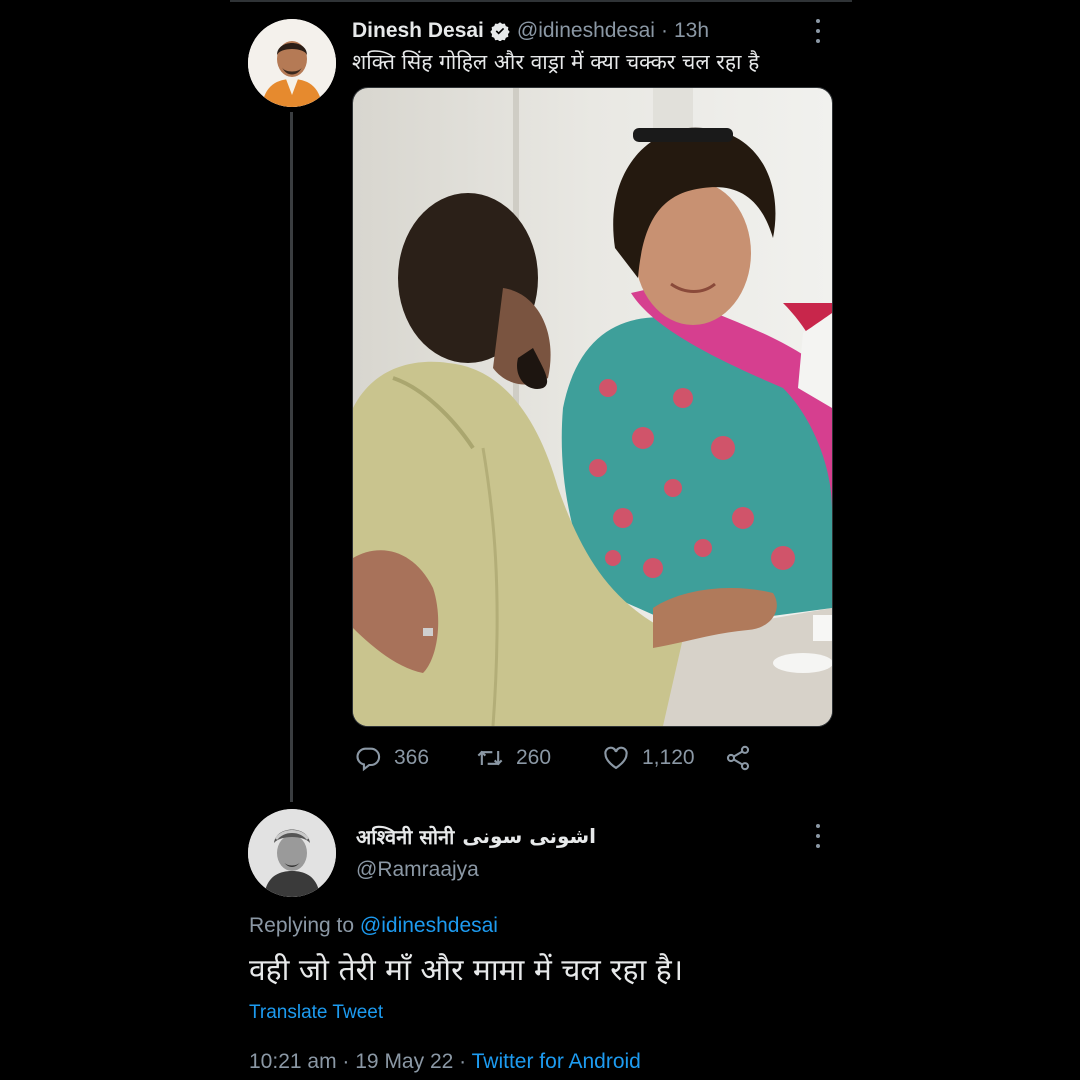 The width and height of the screenshot is (1080, 1080). I want to click on verified-badge-icon, so click(500, 31).